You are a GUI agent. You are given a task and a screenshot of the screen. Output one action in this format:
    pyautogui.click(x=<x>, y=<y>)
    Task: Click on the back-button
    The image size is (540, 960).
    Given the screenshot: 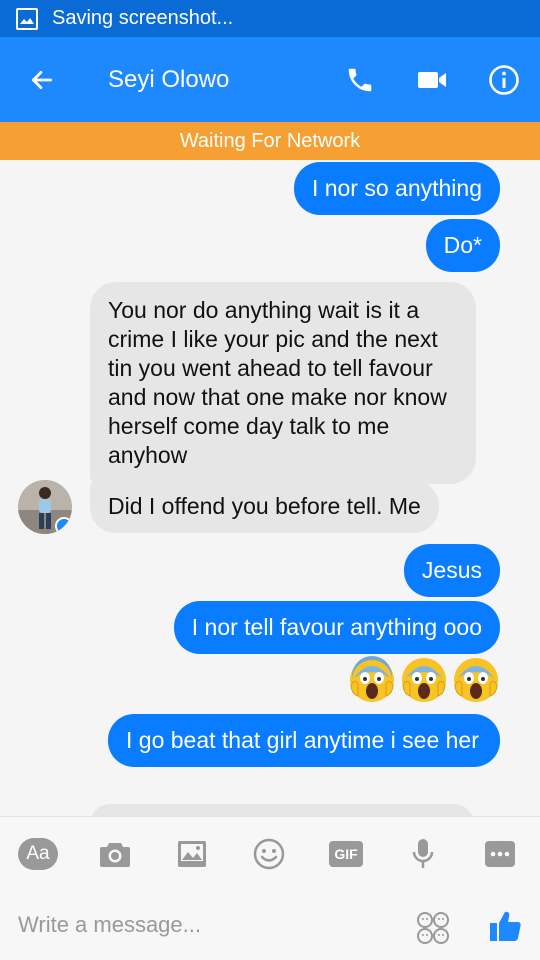 What is the action you would take?
    pyautogui.click(x=42, y=79)
    